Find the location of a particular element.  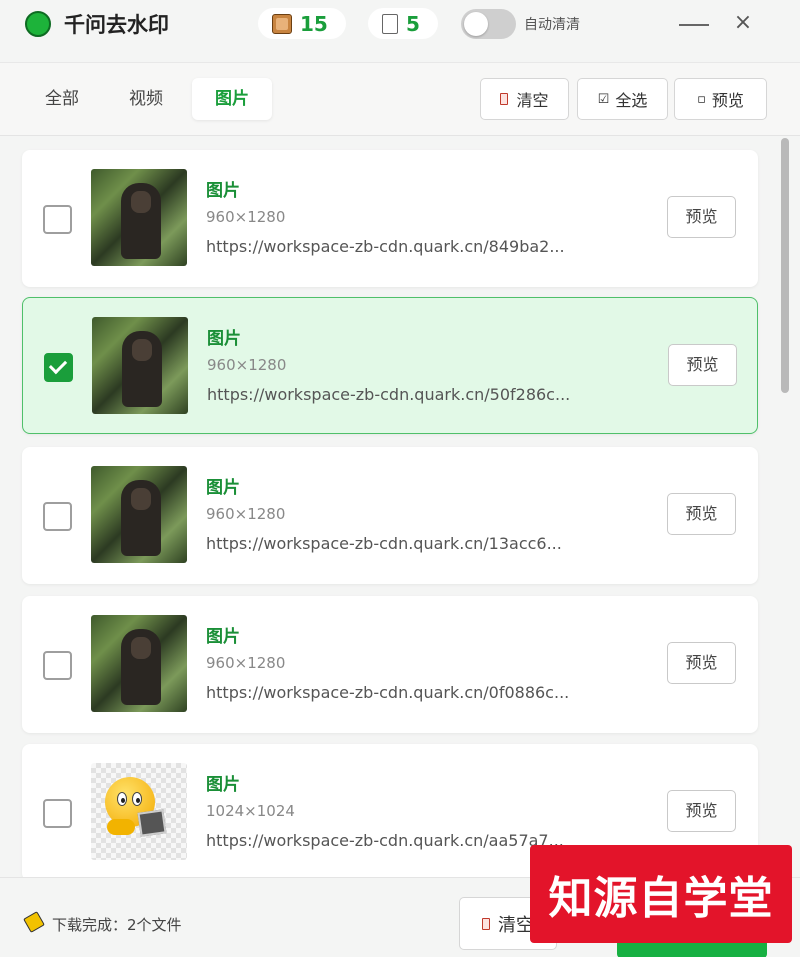

check-icon is located at coordinates (58, 365).